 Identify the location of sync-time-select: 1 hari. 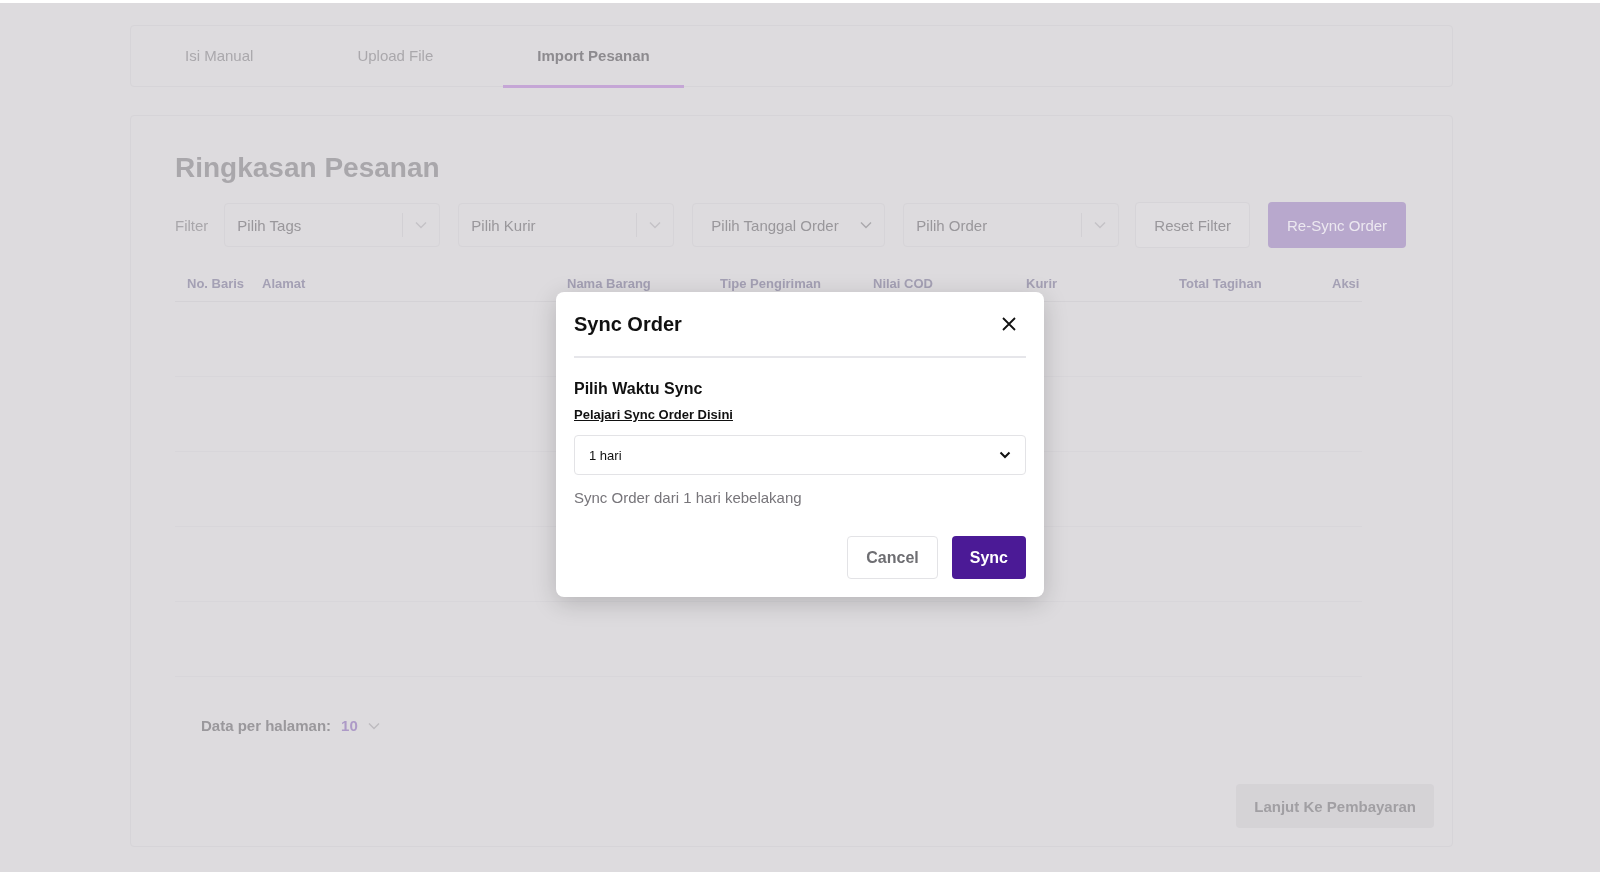
(800, 455).